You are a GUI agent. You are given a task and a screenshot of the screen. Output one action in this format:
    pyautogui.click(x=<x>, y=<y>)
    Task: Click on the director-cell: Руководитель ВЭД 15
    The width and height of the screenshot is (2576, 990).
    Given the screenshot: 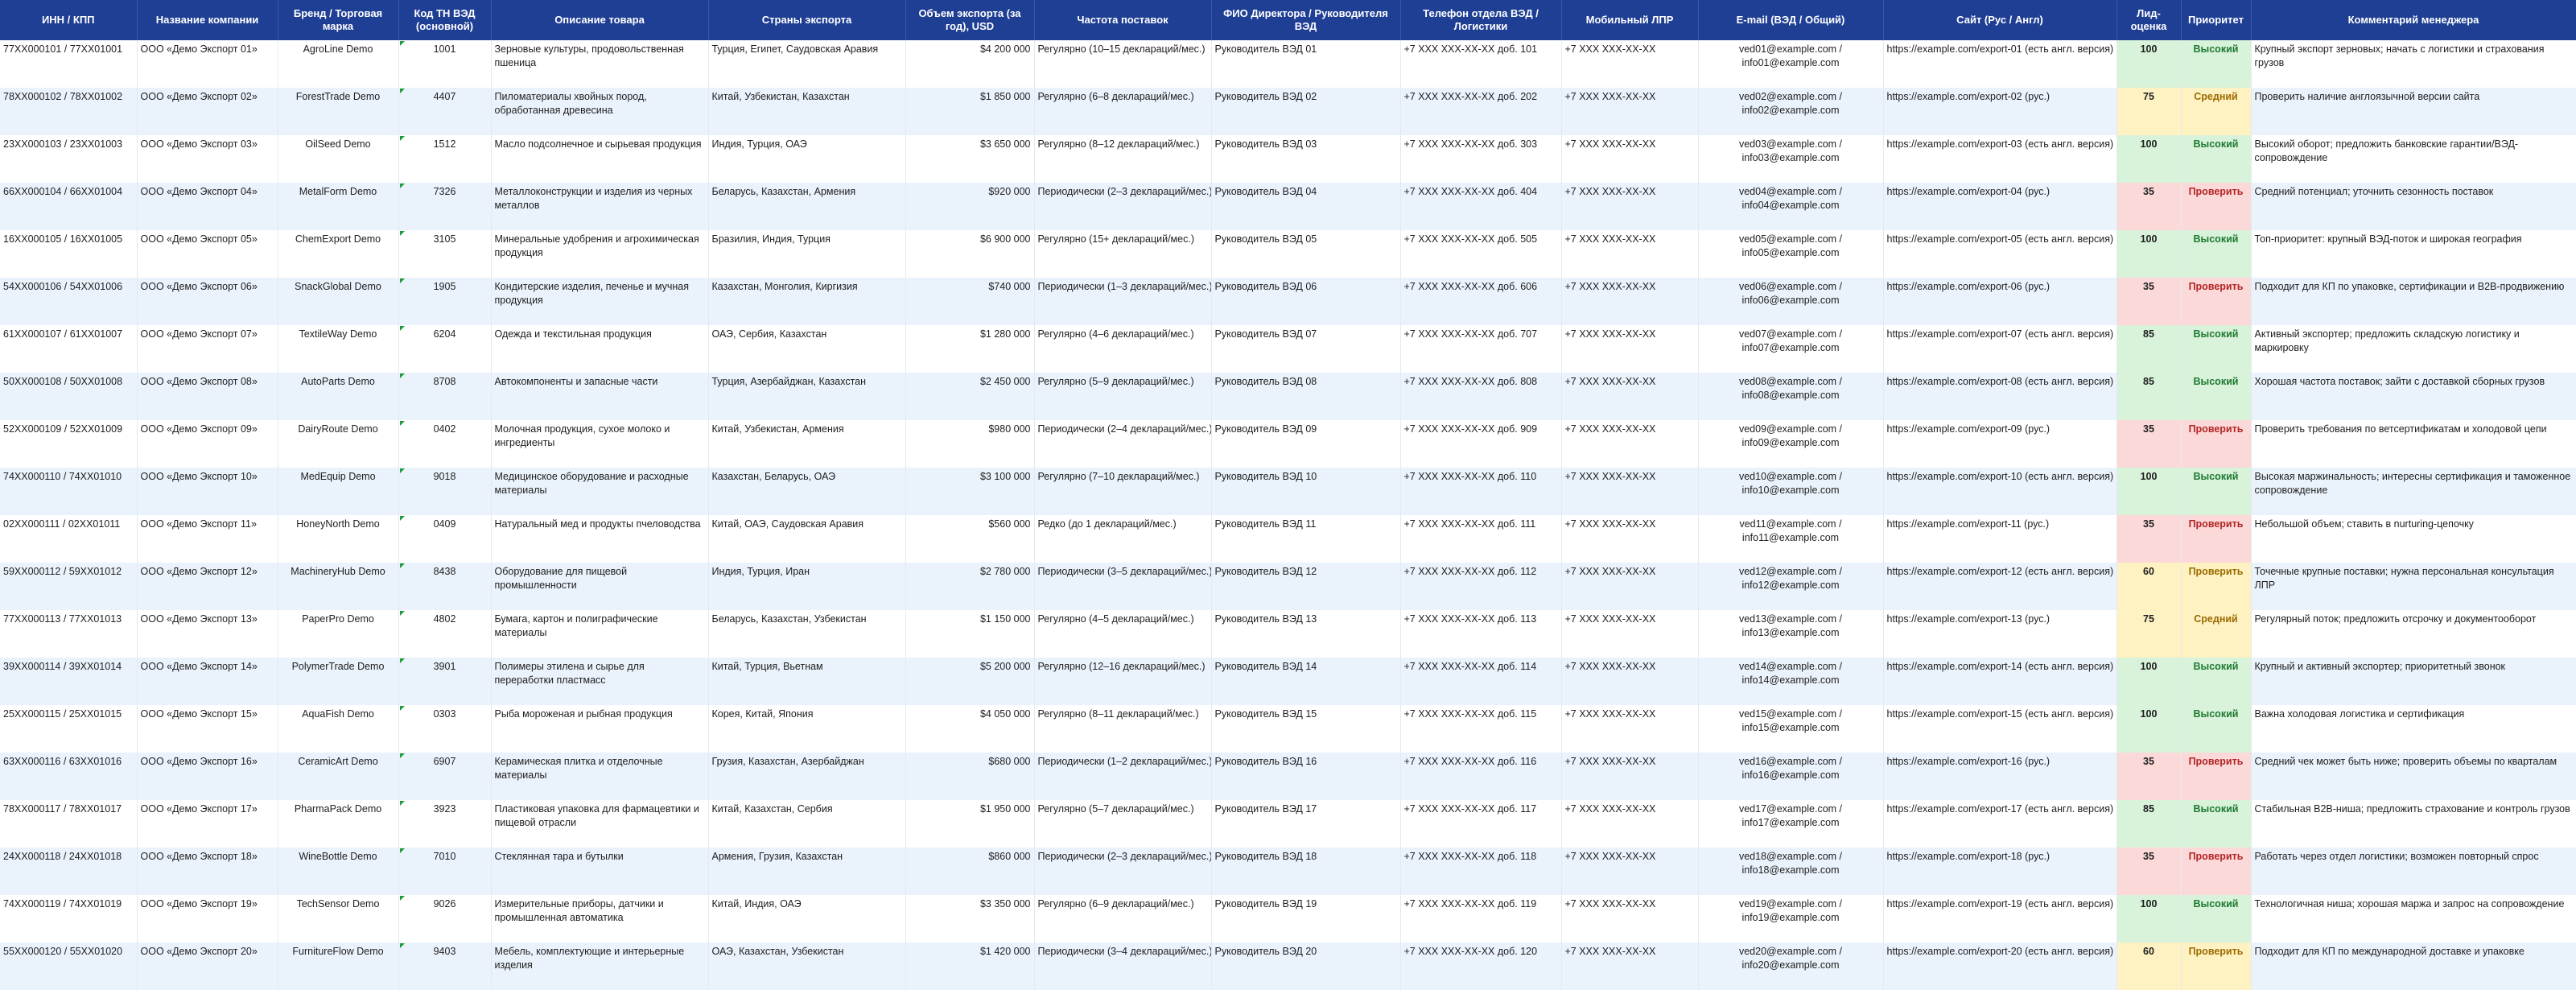 What is the action you would take?
    pyautogui.click(x=1306, y=729)
    